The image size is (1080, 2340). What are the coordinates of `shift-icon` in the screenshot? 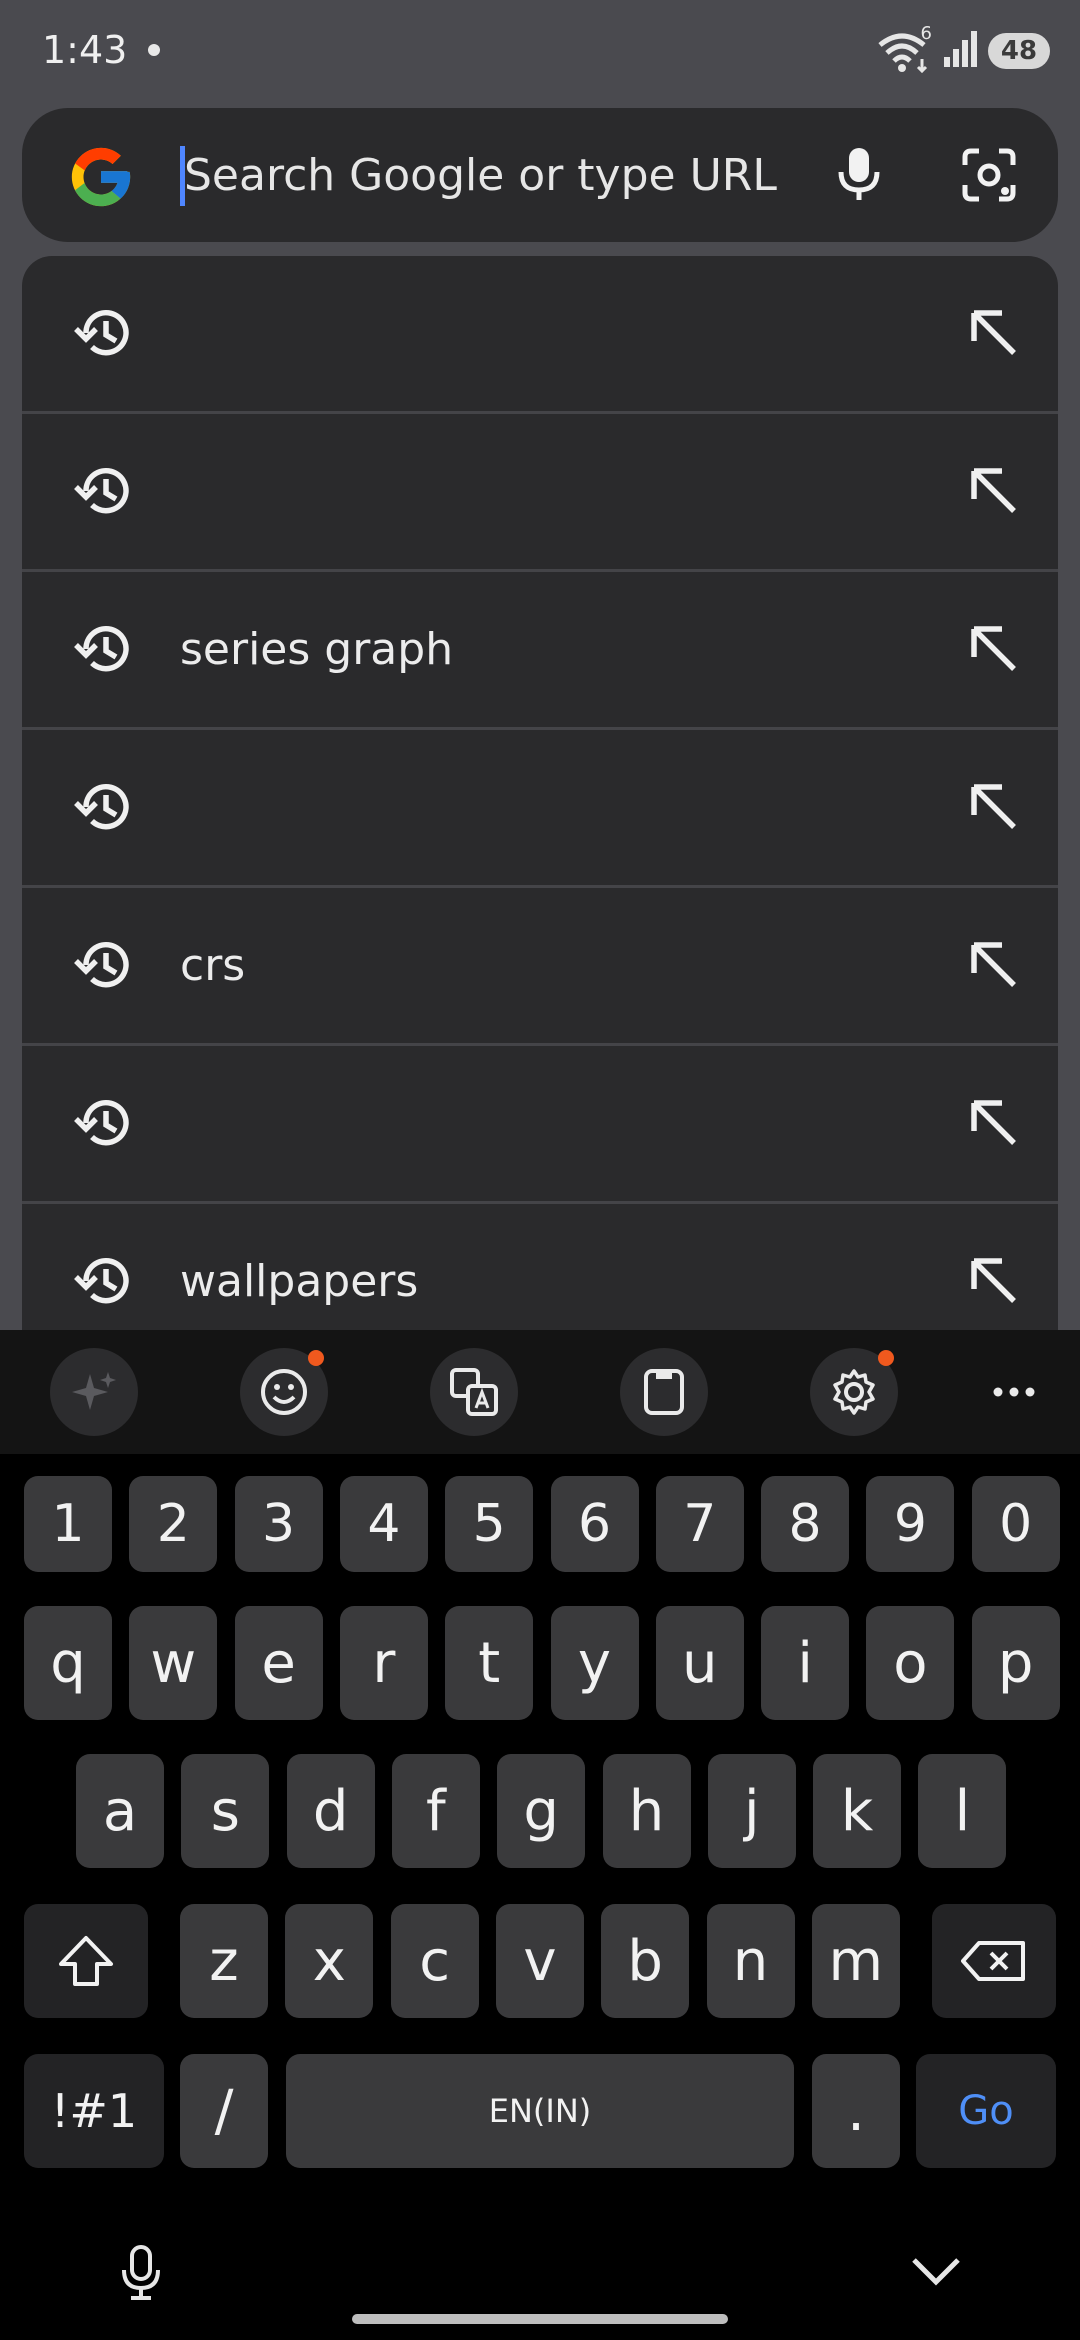 It's located at (86, 1961).